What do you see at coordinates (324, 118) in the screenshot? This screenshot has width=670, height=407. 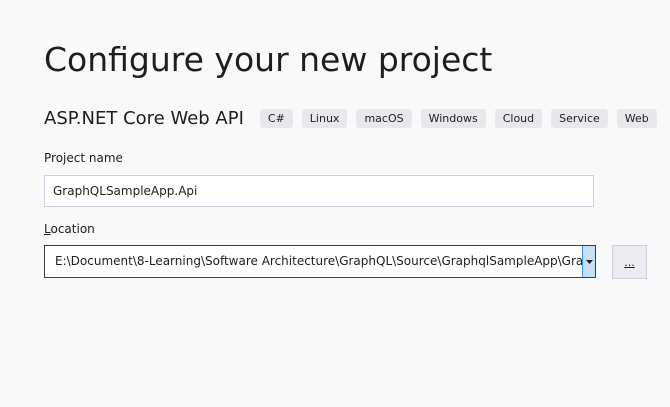 I see `tag-linux: Linux` at bounding box center [324, 118].